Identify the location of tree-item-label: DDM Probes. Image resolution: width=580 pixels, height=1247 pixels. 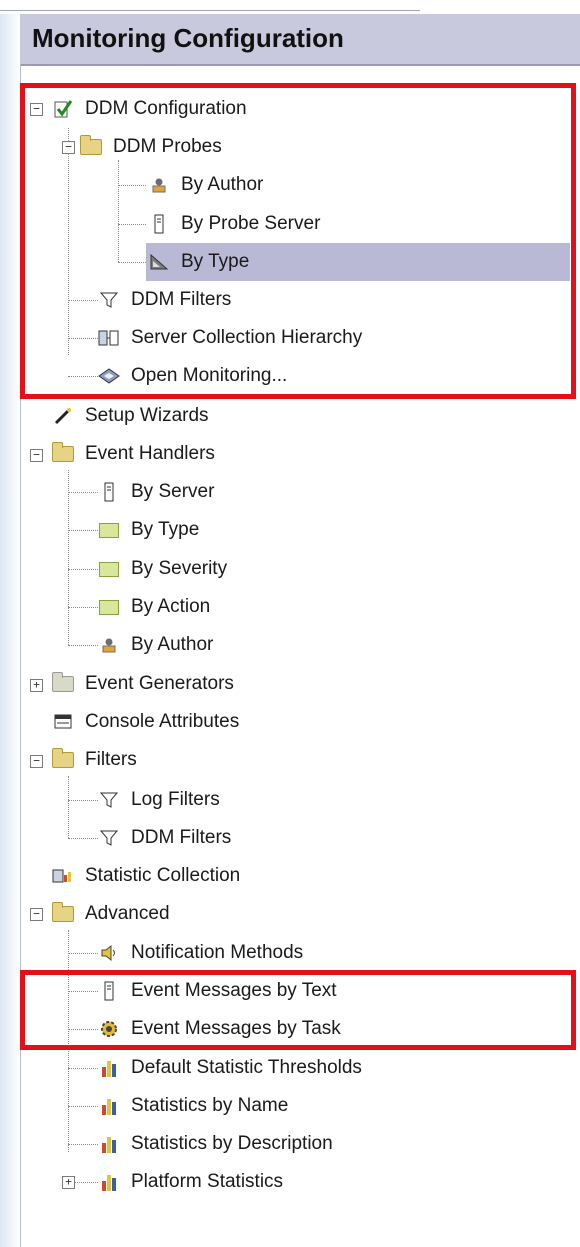
(167, 146).